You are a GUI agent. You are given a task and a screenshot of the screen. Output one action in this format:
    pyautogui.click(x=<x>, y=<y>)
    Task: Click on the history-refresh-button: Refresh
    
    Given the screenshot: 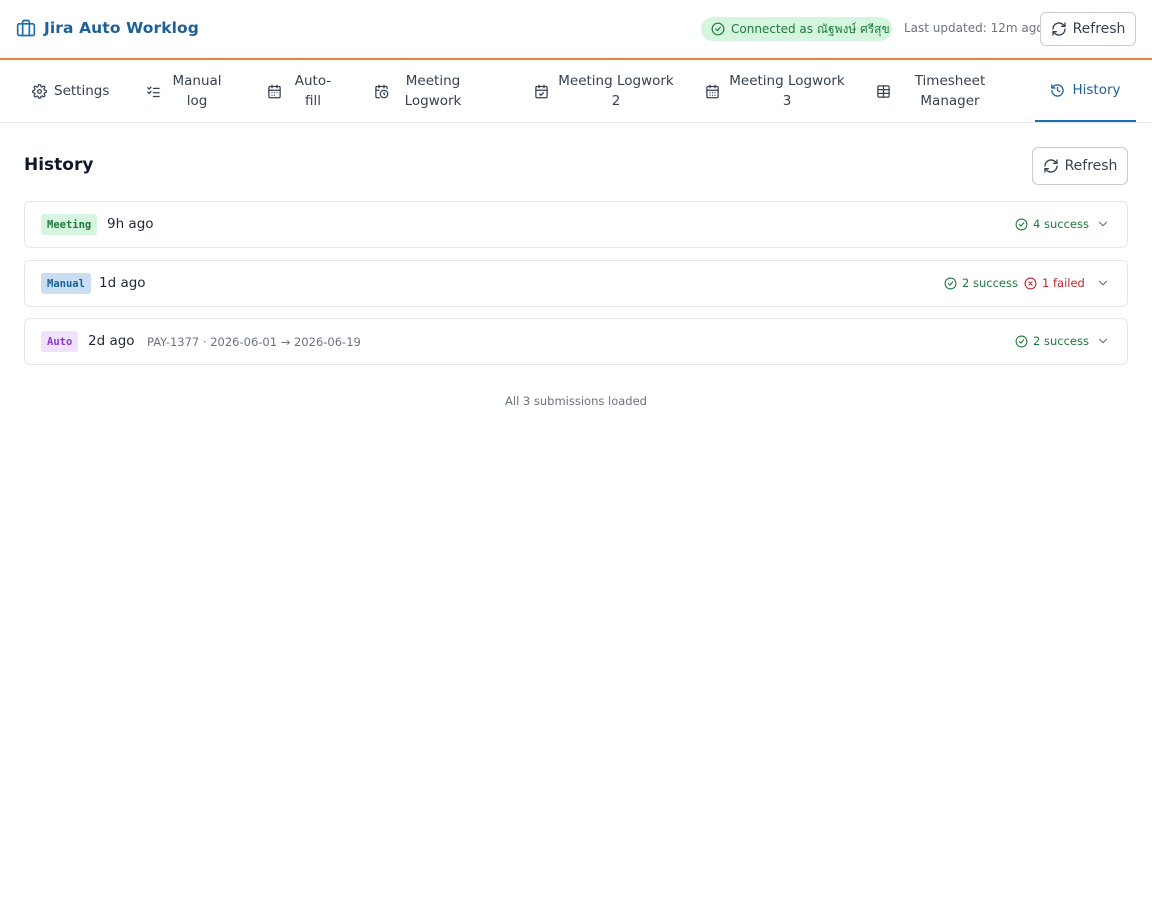 What is the action you would take?
    pyautogui.click(x=1080, y=166)
    